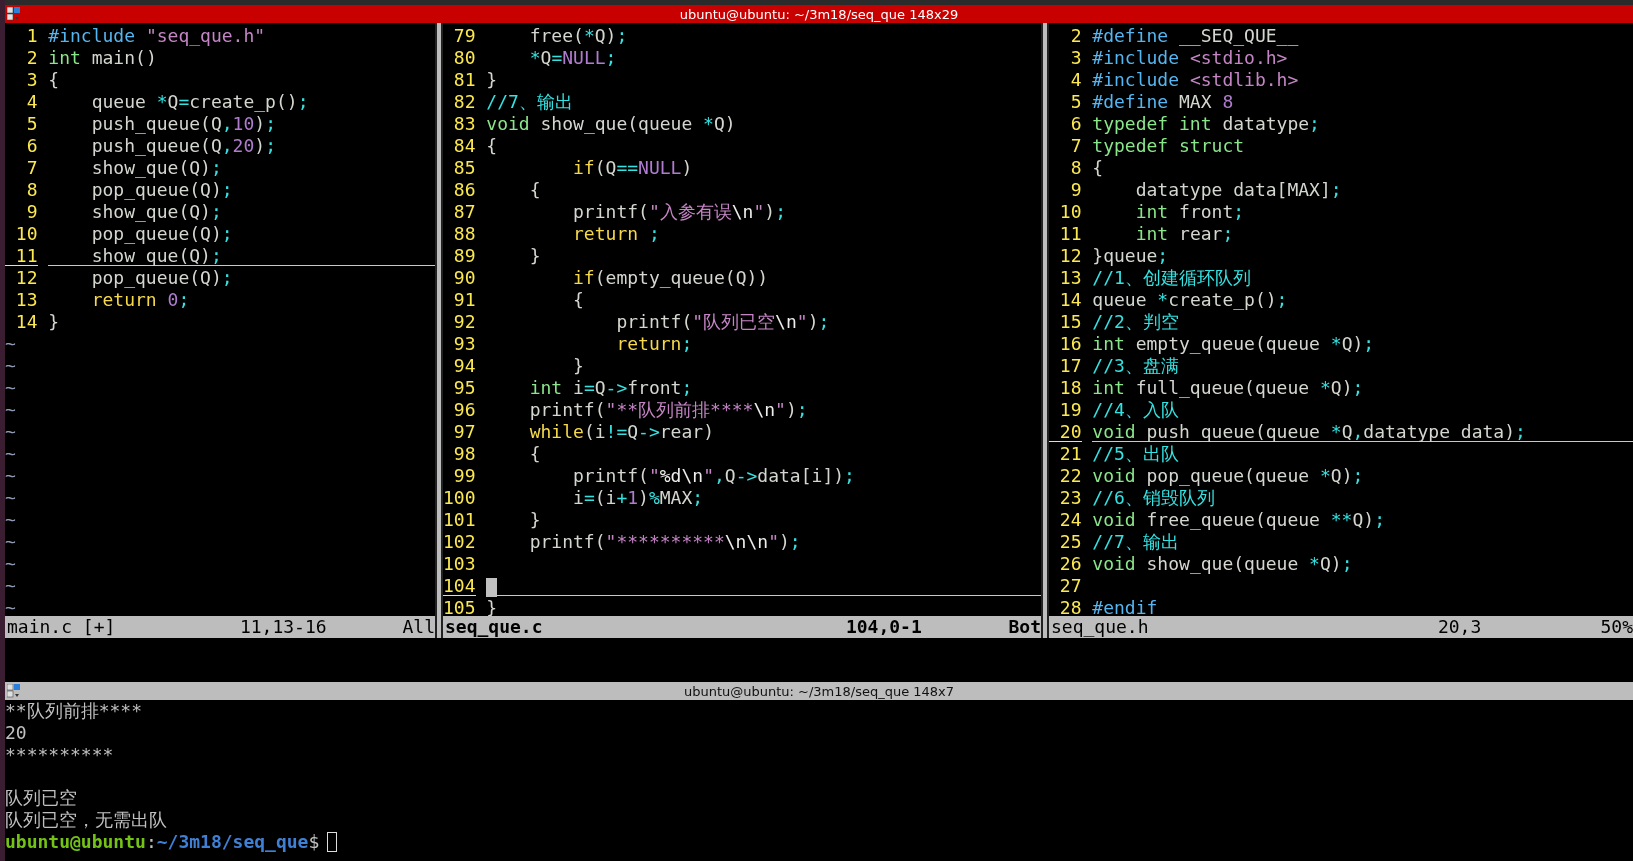  What do you see at coordinates (1075, 167) in the screenshot?
I see `line-number: 8` at bounding box center [1075, 167].